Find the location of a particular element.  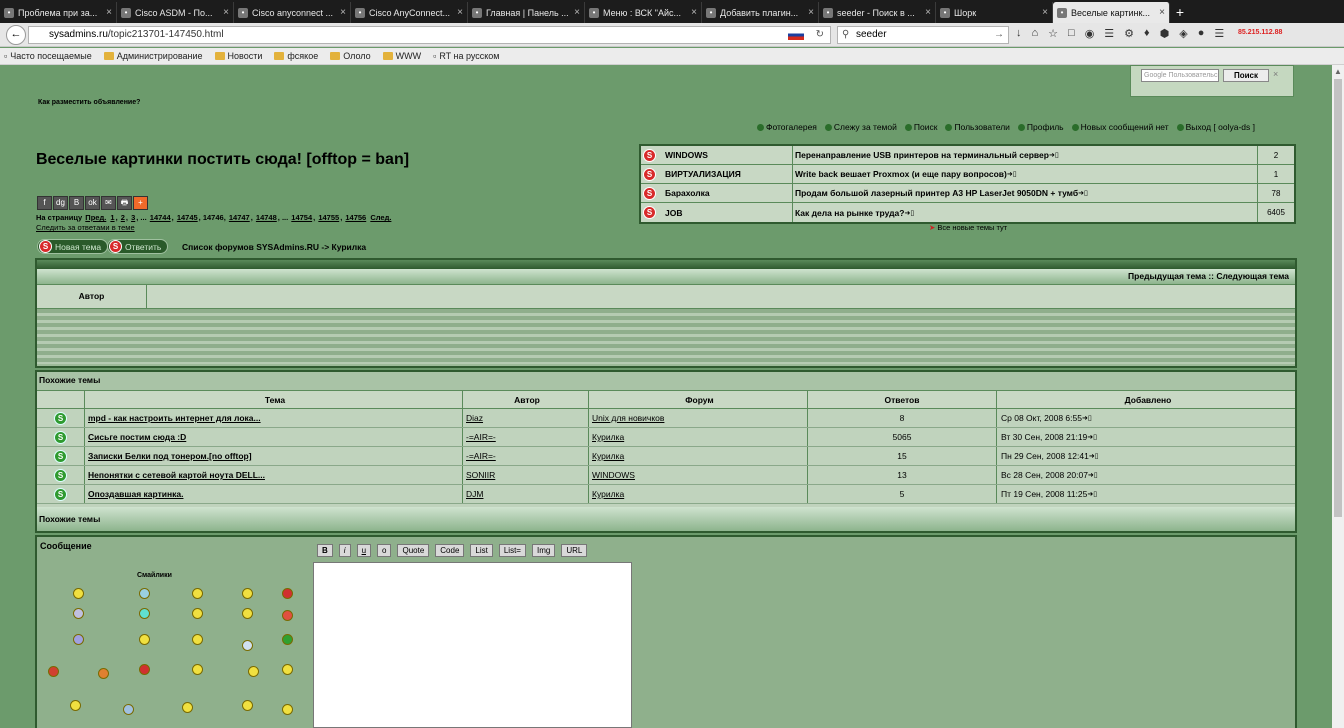

google-search-input: Google Пользовательский поиск is located at coordinates (1180, 75).